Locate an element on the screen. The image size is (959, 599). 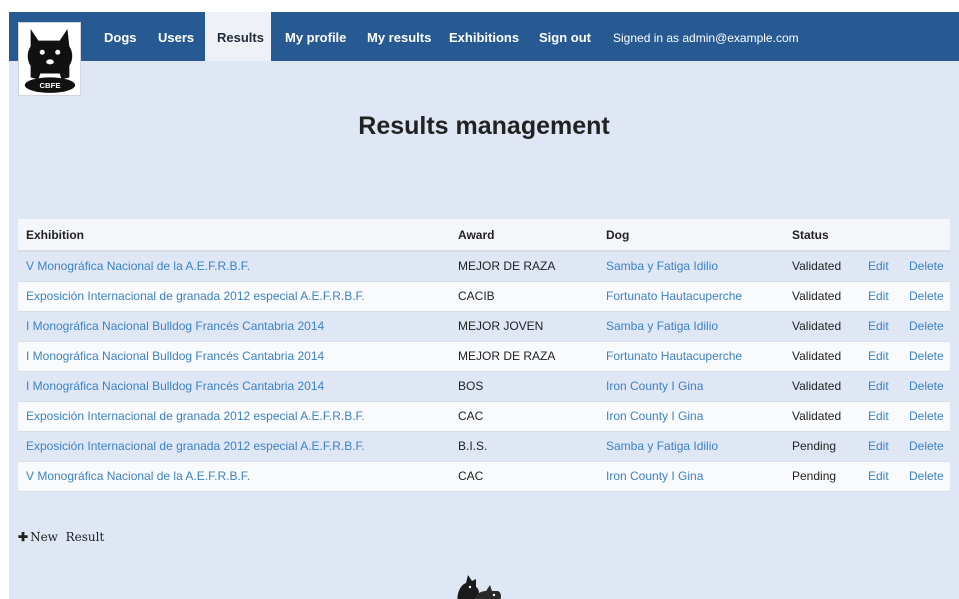
new-suffix: Result is located at coordinates (85, 537).